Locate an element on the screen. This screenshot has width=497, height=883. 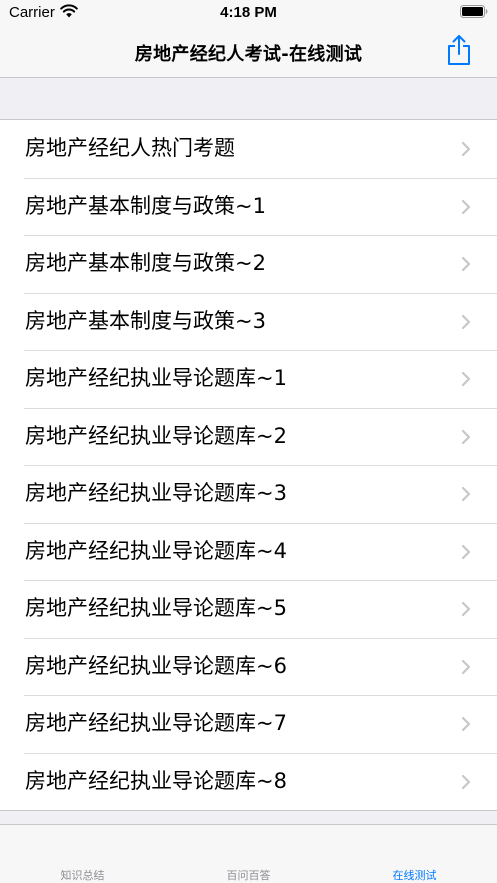
page-title: 房地产经纪人考试-在线测试 is located at coordinates (248, 54).